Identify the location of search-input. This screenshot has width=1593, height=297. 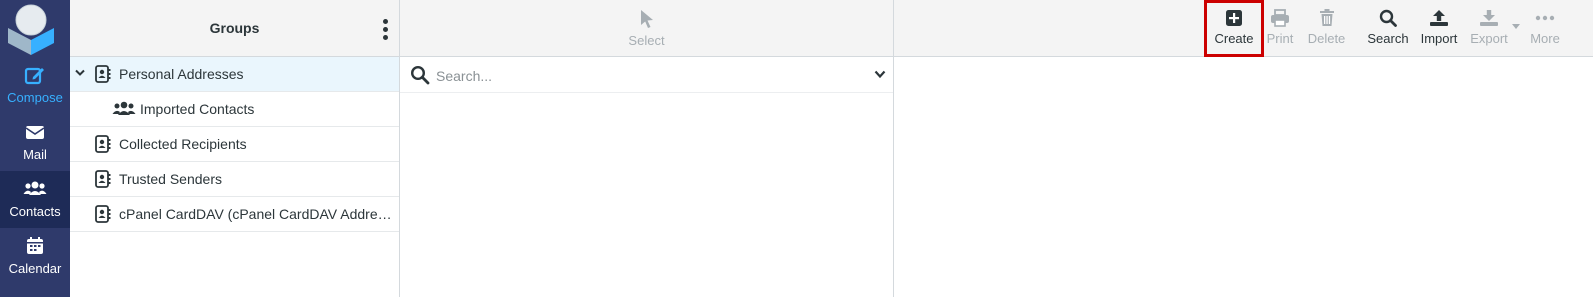
(646, 76).